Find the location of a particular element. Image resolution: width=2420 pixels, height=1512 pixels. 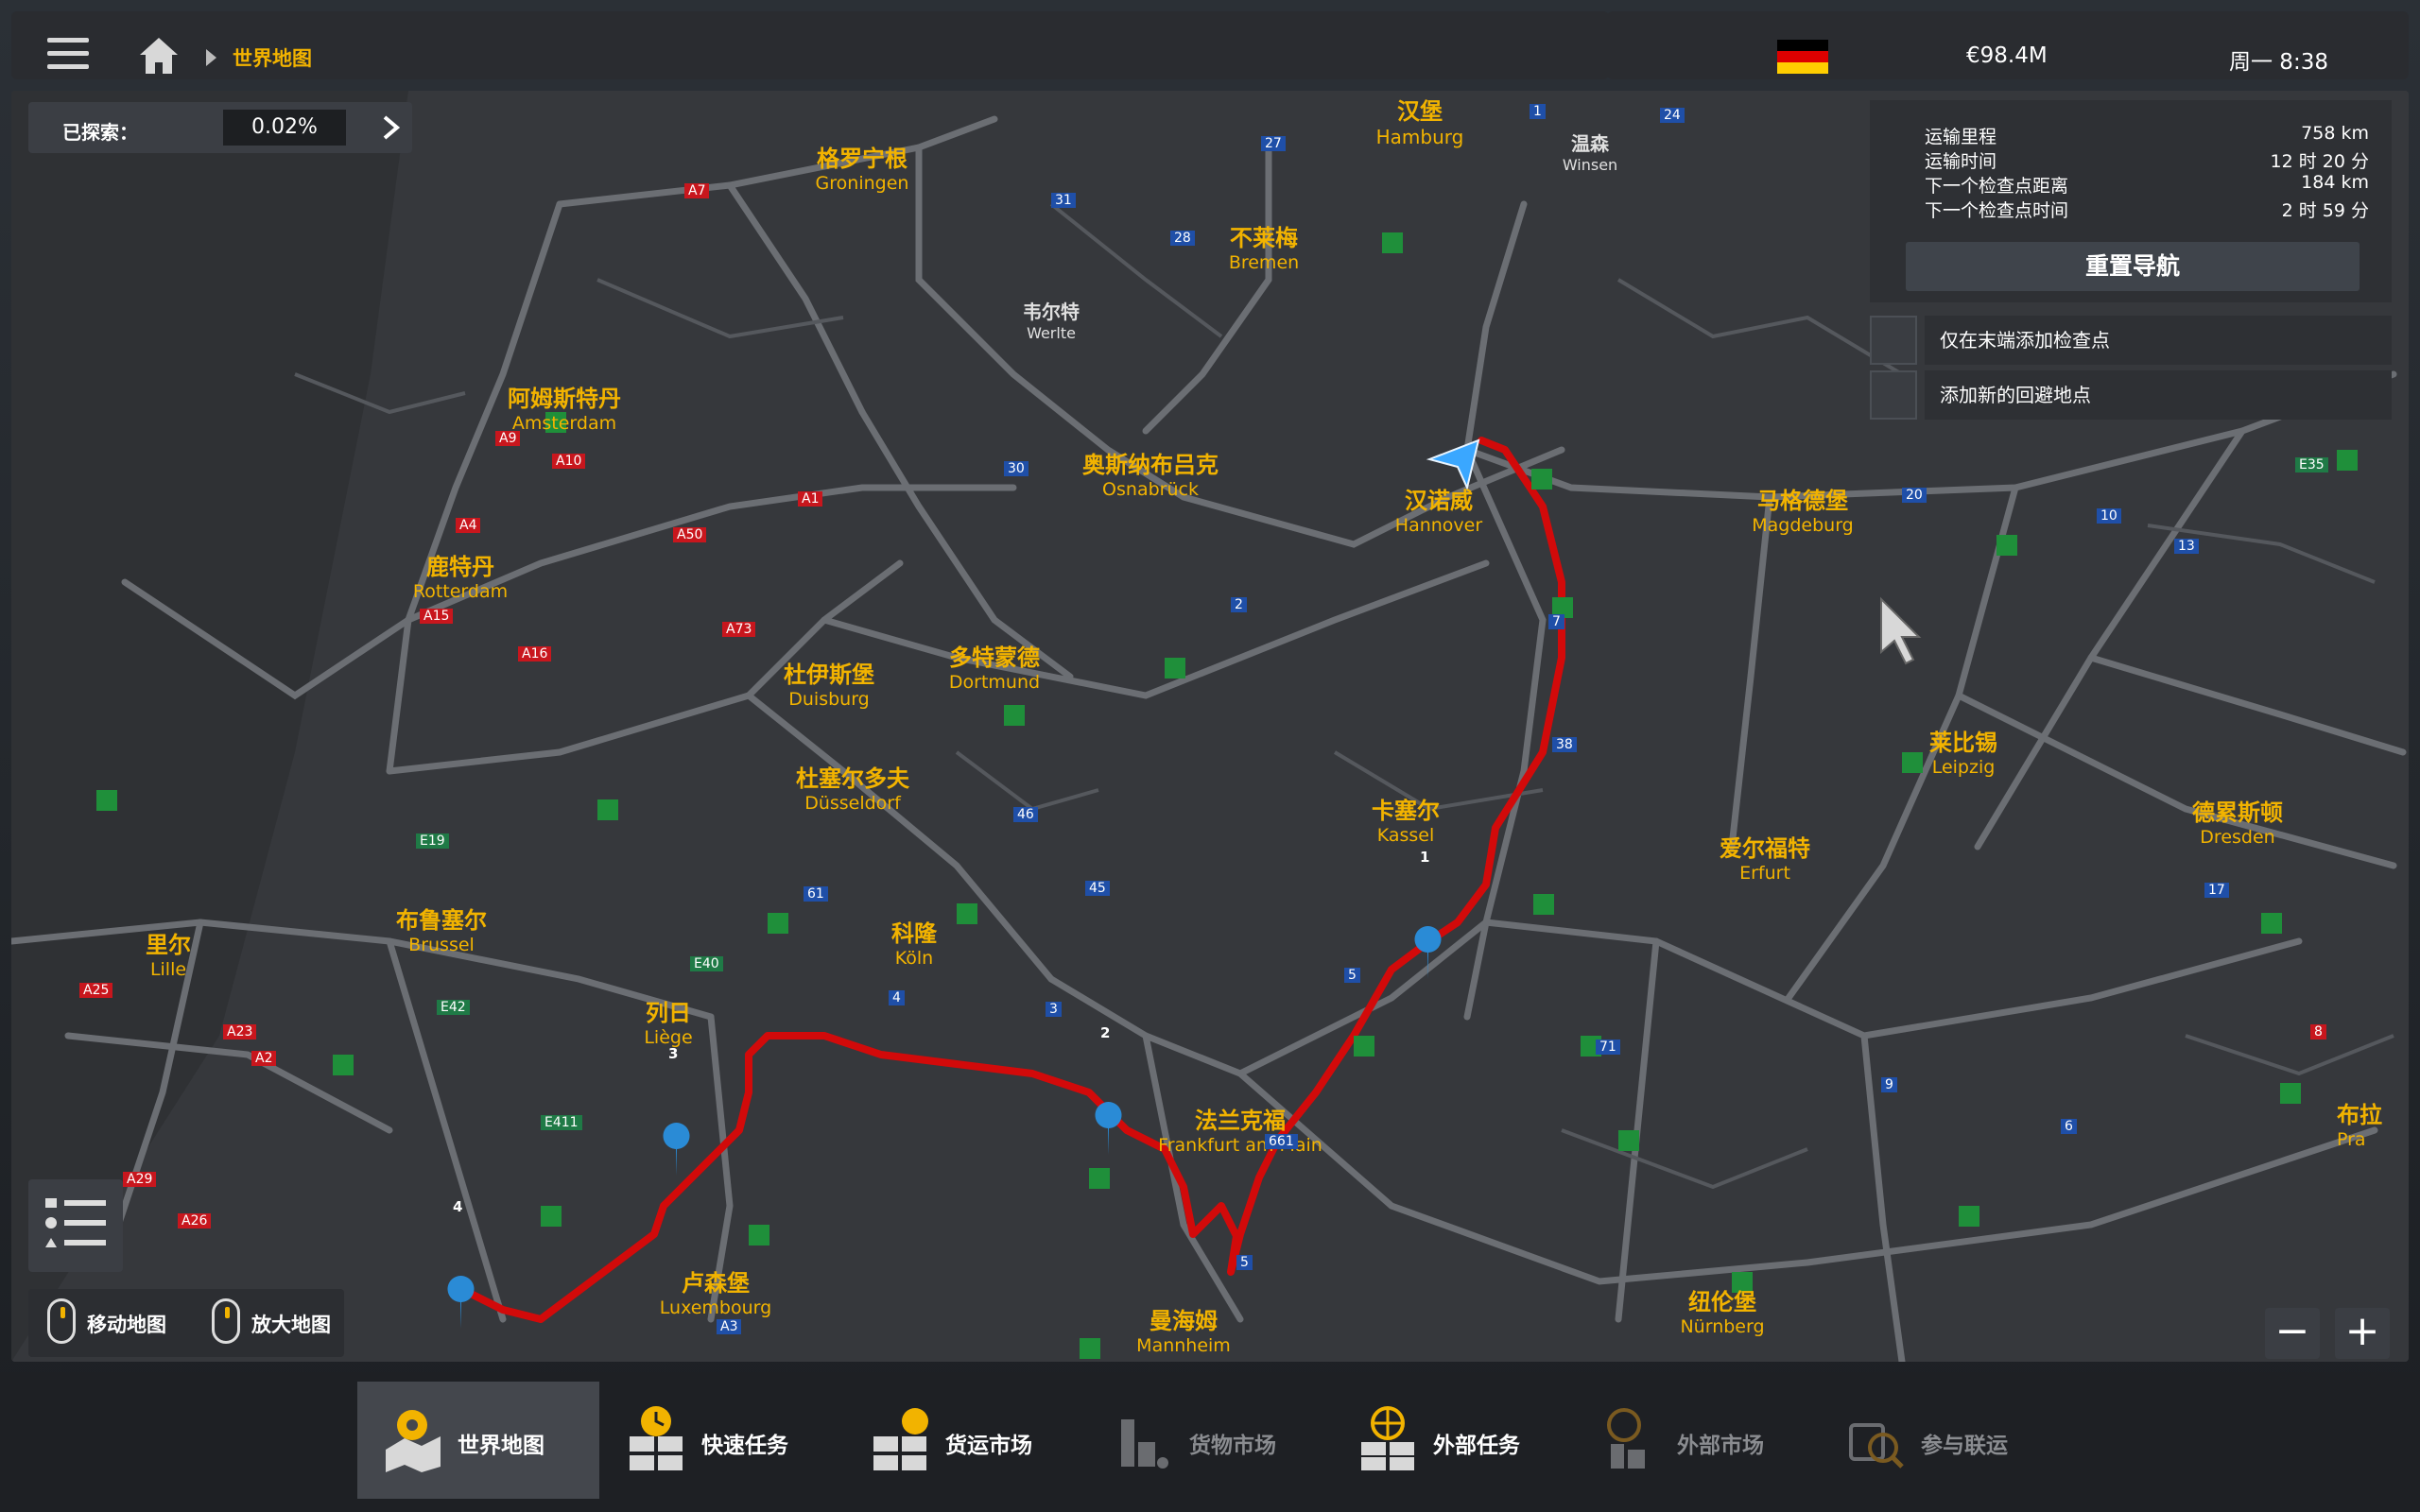

city-liege: 列日 Liège is located at coordinates (668, 1021).